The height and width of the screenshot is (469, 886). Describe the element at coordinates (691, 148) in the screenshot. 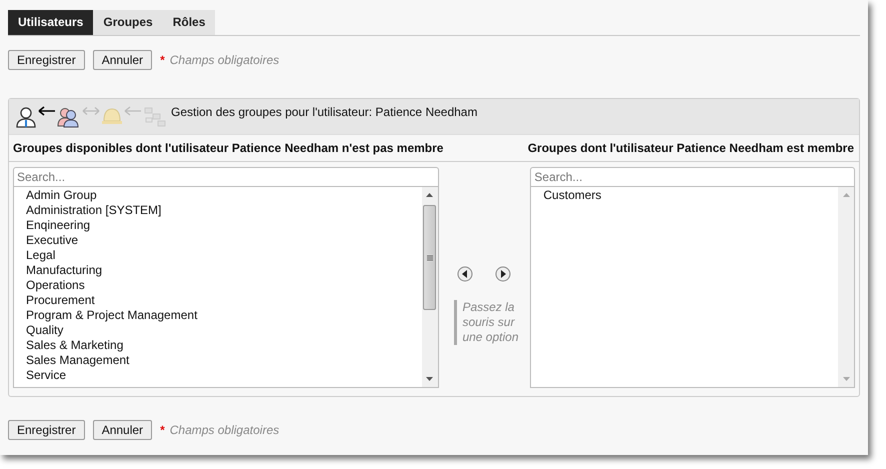

I see `column-heading: Groupes dont l'utilisateur Patience Needham est membre` at that location.